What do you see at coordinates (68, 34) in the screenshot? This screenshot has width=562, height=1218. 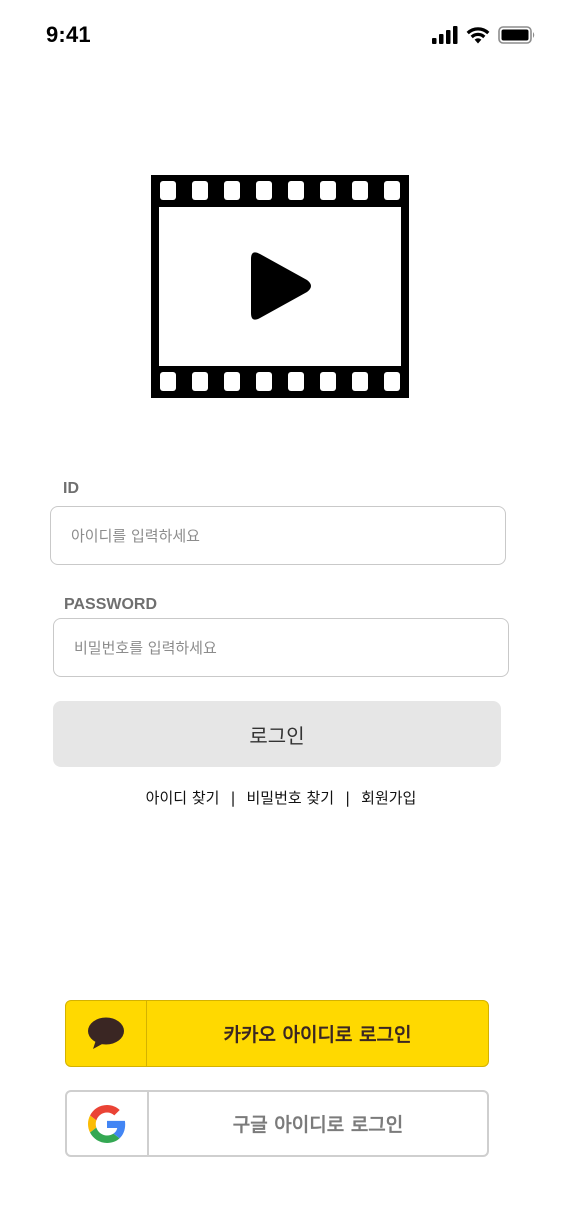 I see `status-time: 9:41` at bounding box center [68, 34].